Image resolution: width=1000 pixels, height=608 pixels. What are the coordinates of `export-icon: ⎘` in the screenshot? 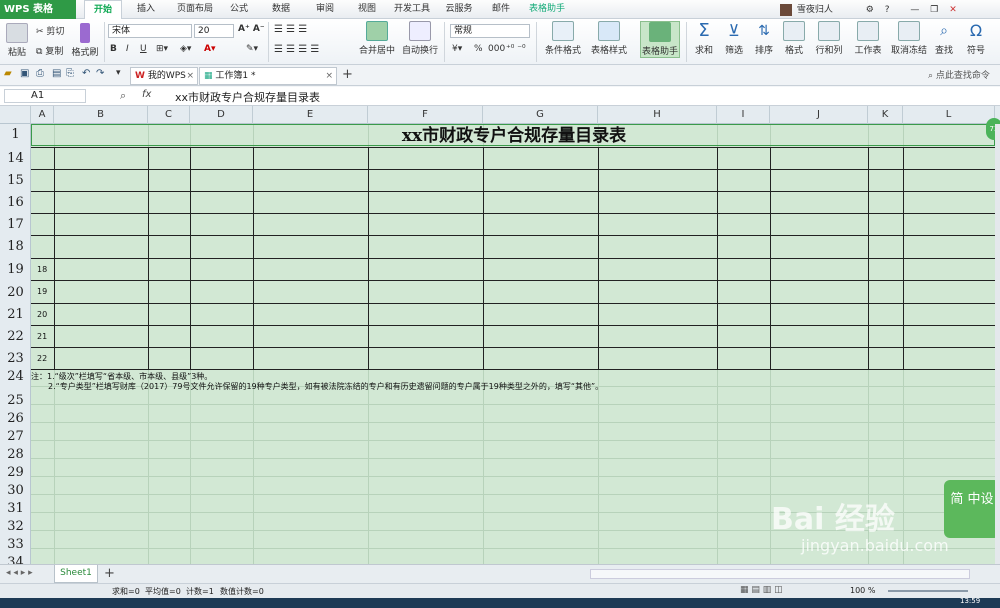 It's located at (70, 73).